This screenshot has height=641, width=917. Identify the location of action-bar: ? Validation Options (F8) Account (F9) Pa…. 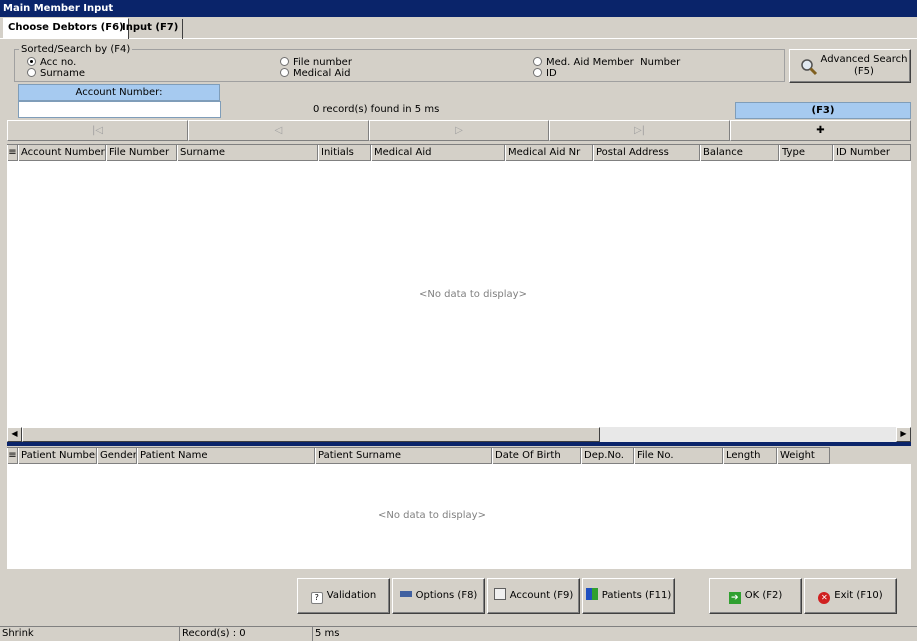
(458, 597).